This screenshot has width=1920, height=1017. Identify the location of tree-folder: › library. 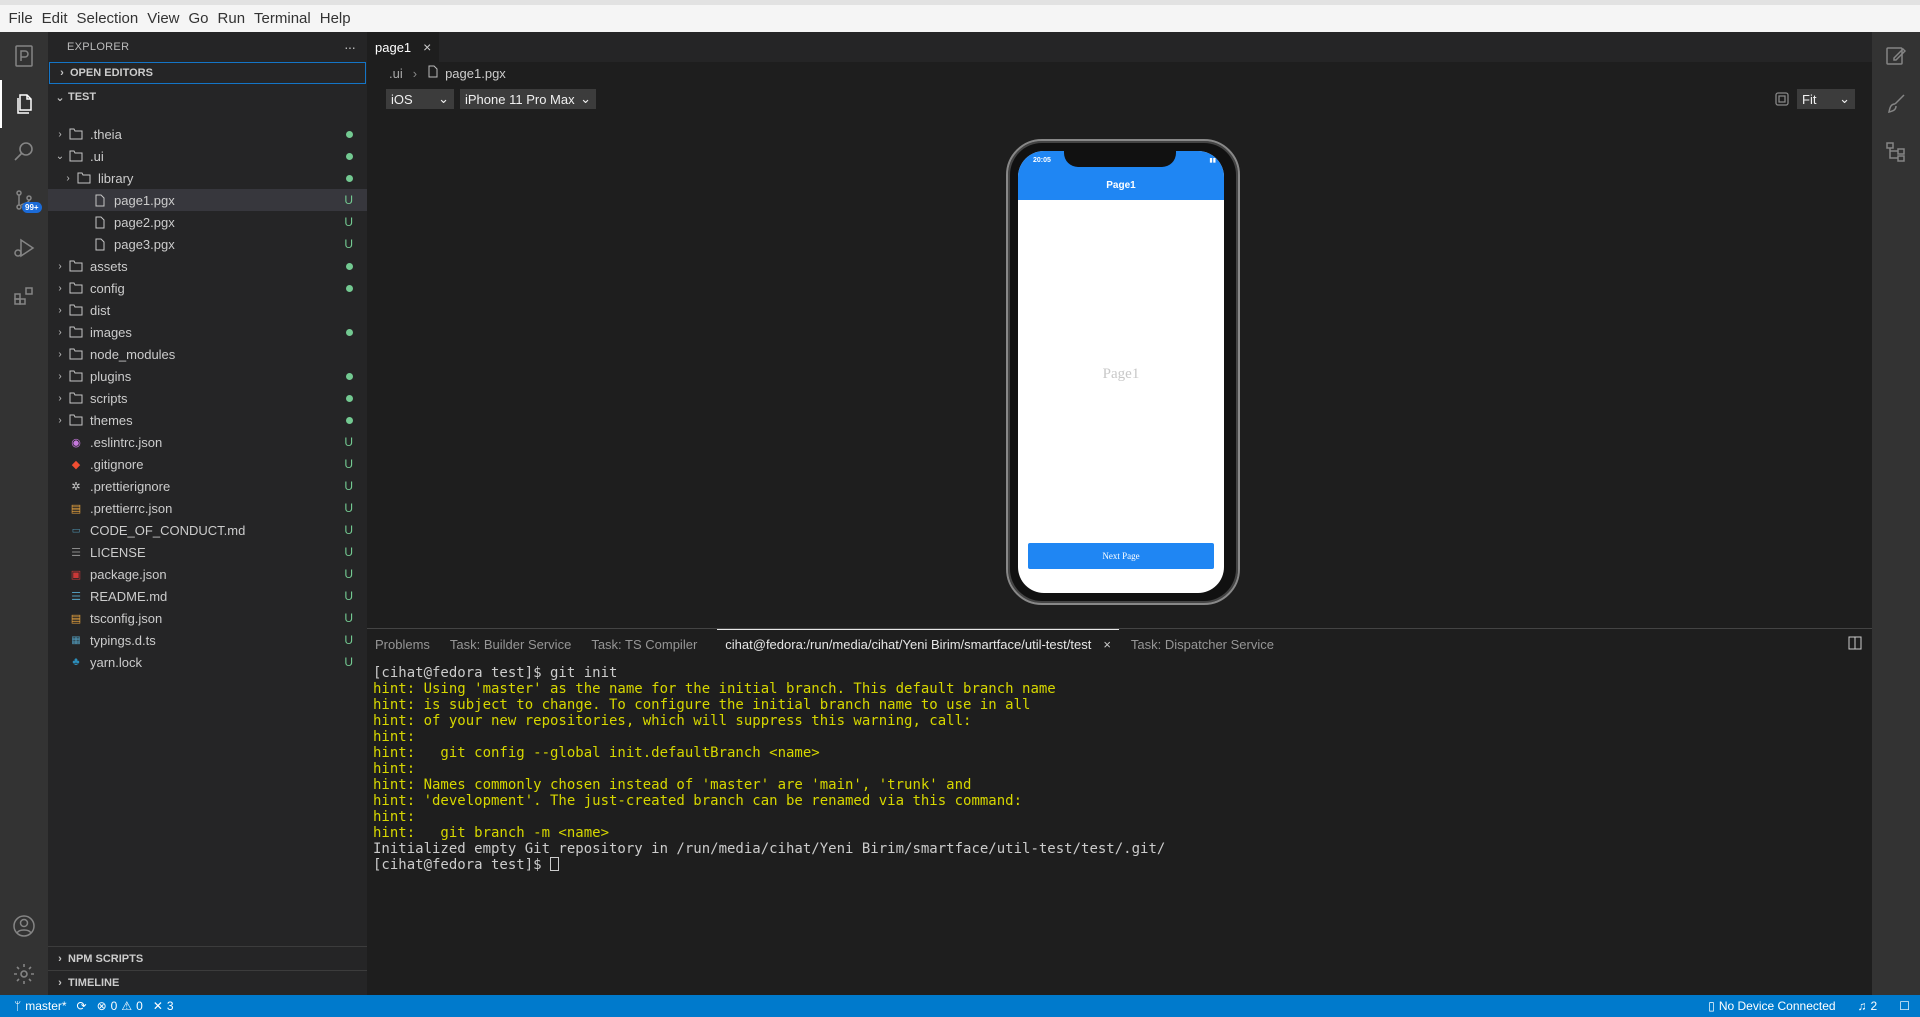
(207, 178).